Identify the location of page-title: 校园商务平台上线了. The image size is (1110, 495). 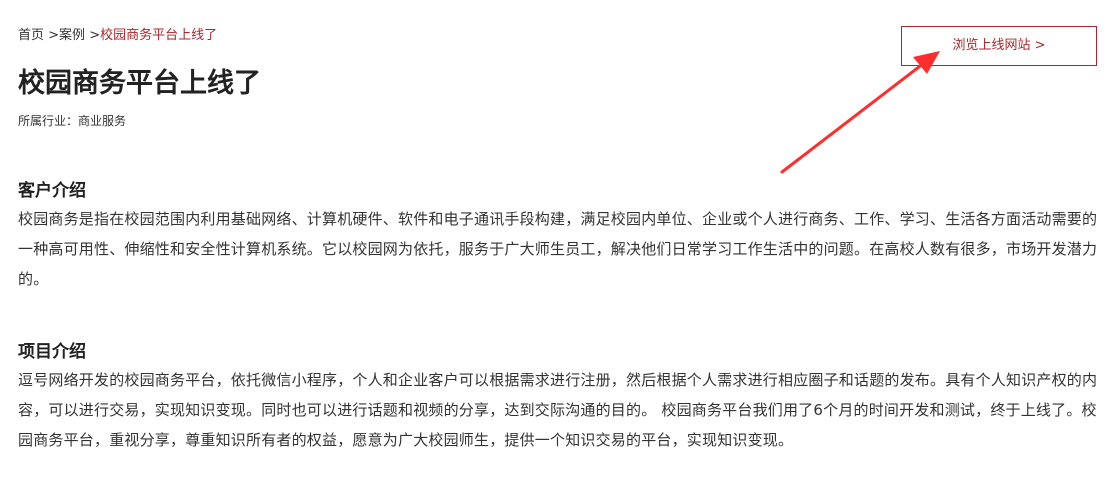
(139, 83).